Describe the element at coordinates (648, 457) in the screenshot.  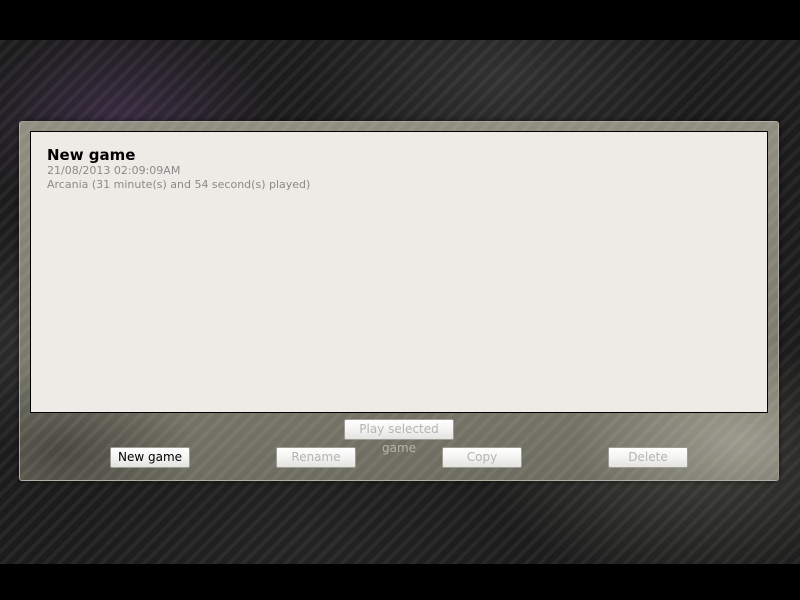
I see `delete-button: Delete` at that location.